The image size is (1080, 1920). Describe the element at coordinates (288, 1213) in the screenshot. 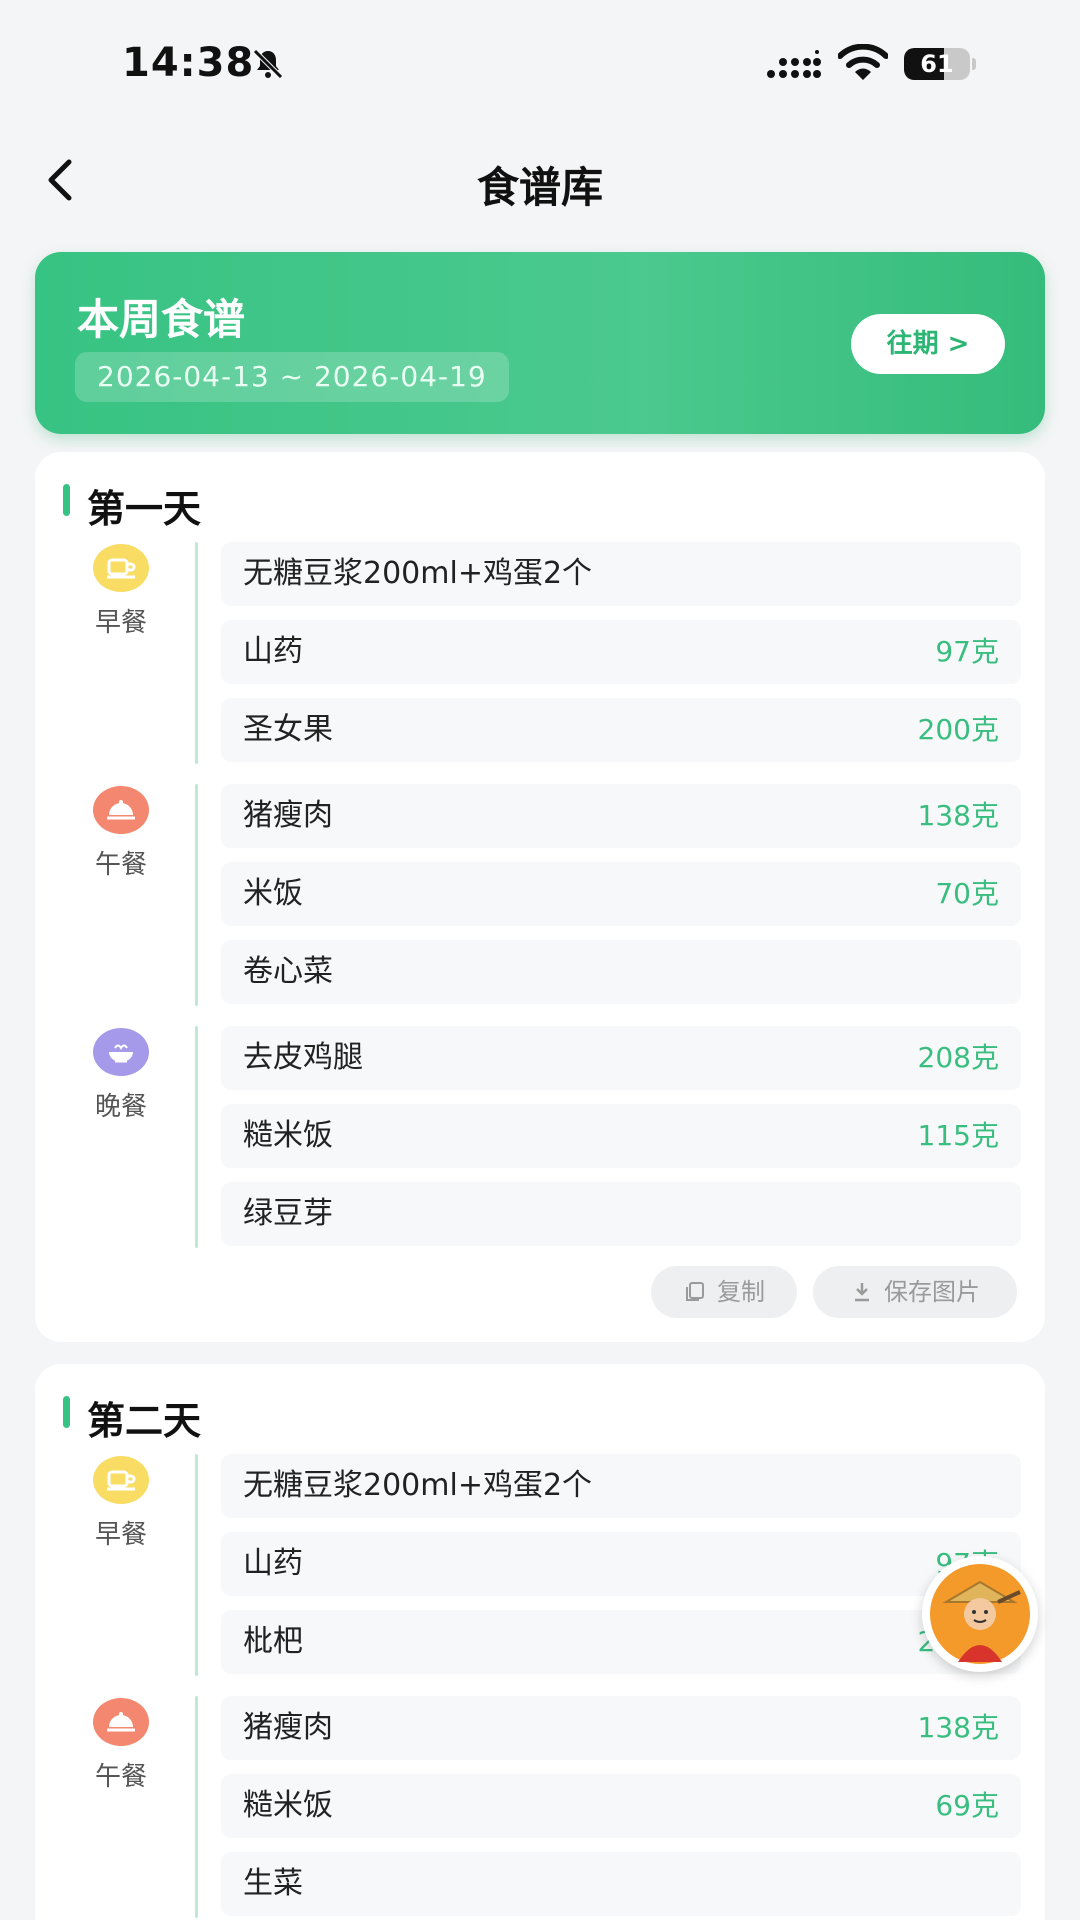

I see `food-name: 绿豆芽` at that location.